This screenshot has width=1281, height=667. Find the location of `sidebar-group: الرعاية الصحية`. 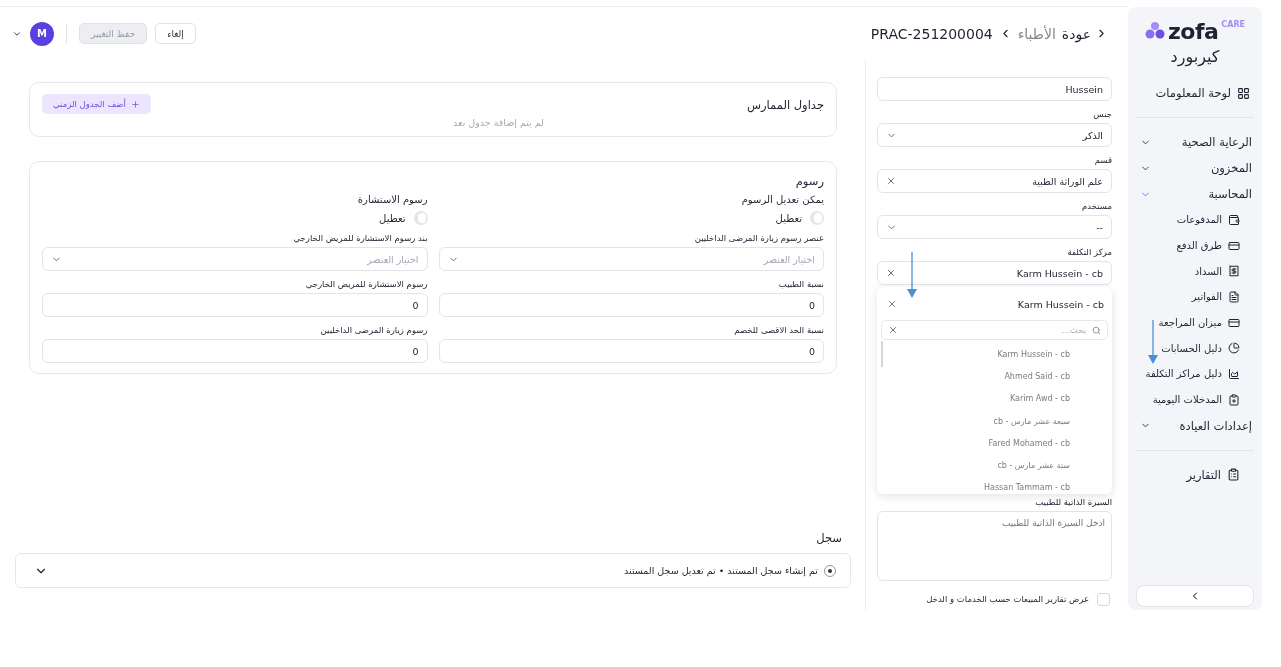

sidebar-group: الرعاية الصحية is located at coordinates (1195, 142).